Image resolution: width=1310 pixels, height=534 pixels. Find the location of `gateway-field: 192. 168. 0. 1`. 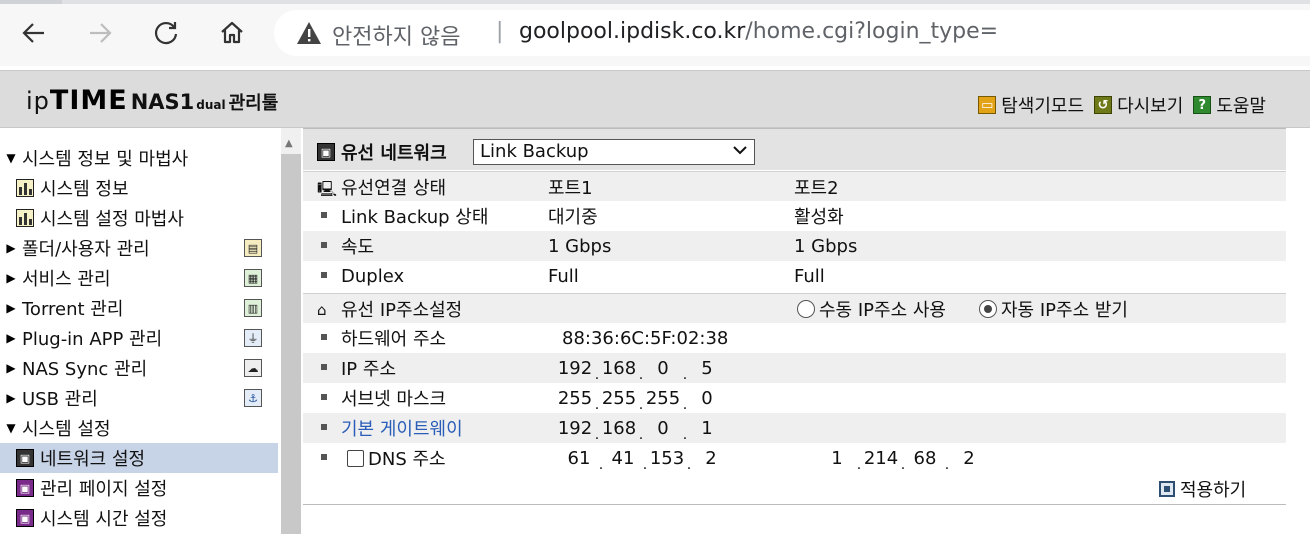

gateway-field: 192. 168. 0. 1 is located at coordinates (641, 430).